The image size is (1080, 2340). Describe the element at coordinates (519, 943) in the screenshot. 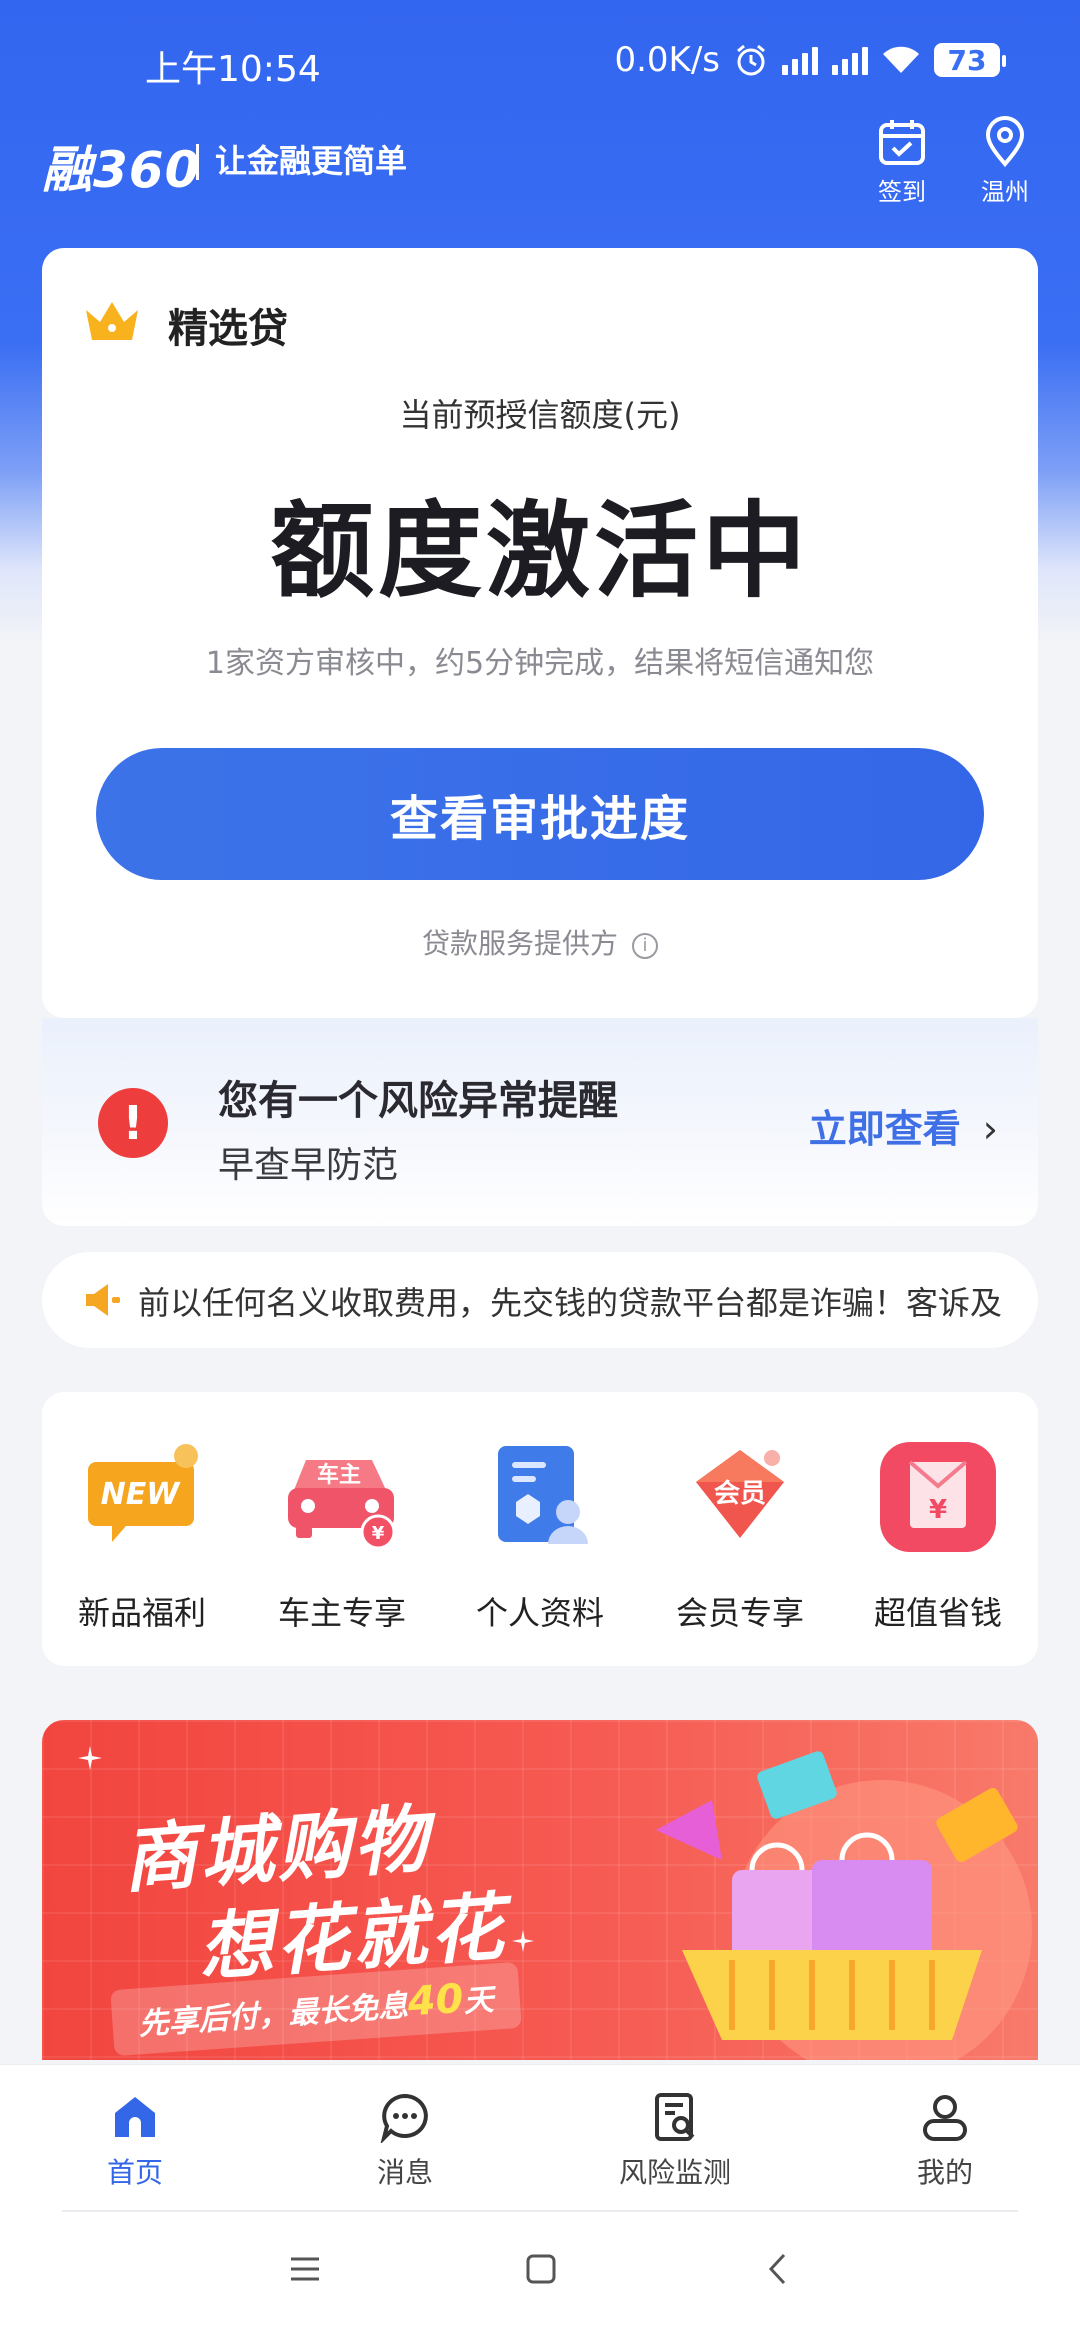

I see `provider-label: 贷款服务提供方` at that location.